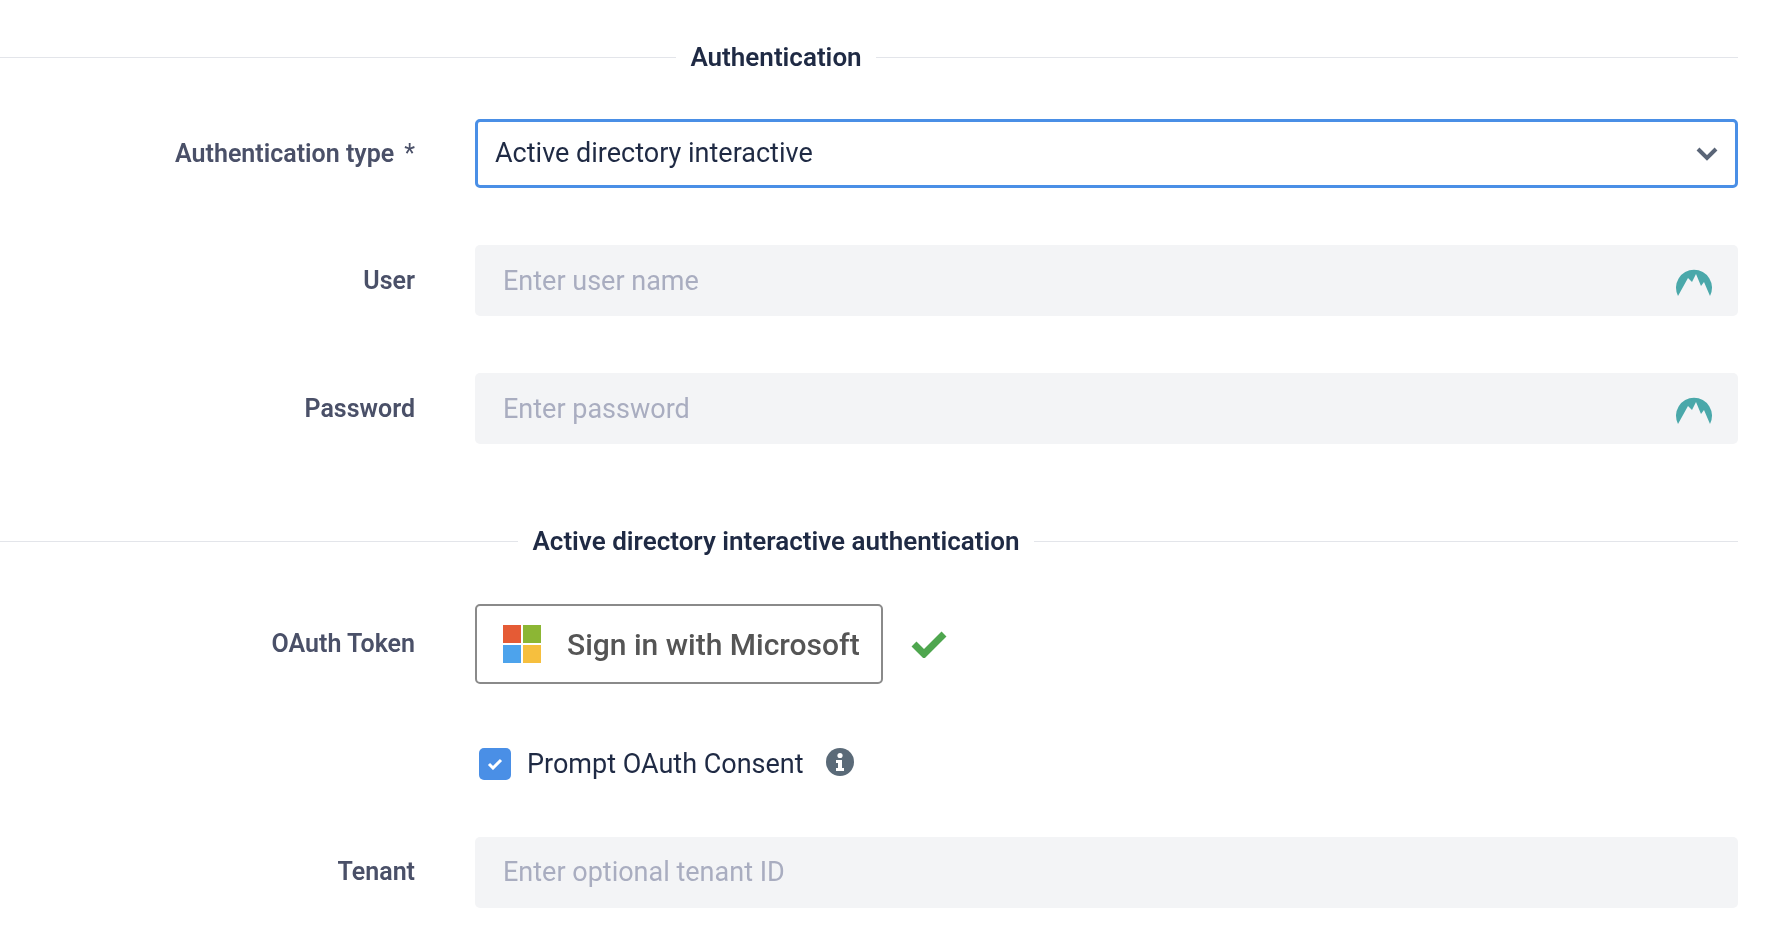 This screenshot has width=1766, height=926. What do you see at coordinates (776, 541) in the screenshot?
I see `section-heading: Active directory interactive authentication` at bounding box center [776, 541].